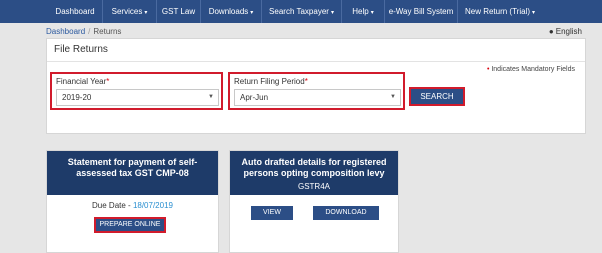  I want to click on return-period-label-text: Return Filing Period, so click(269, 81).